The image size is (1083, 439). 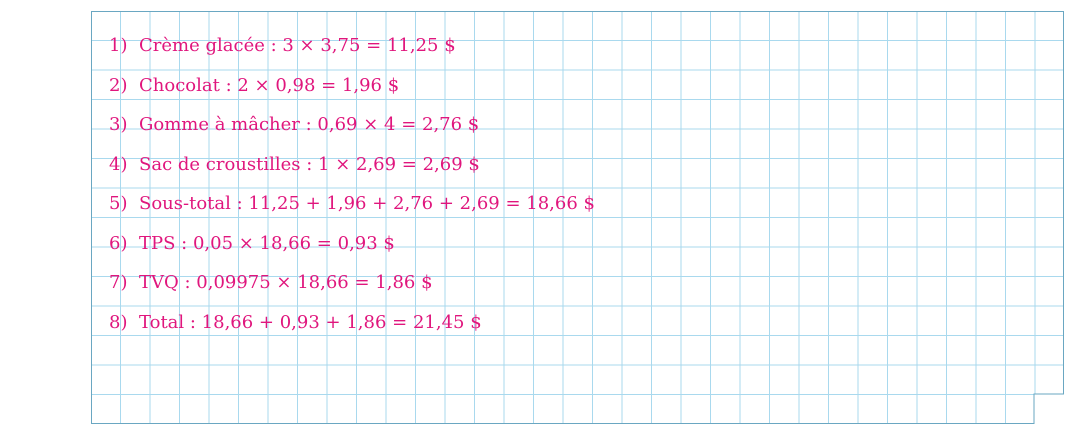 What do you see at coordinates (118, 85) in the screenshot?
I see `line-number: 2)` at bounding box center [118, 85].